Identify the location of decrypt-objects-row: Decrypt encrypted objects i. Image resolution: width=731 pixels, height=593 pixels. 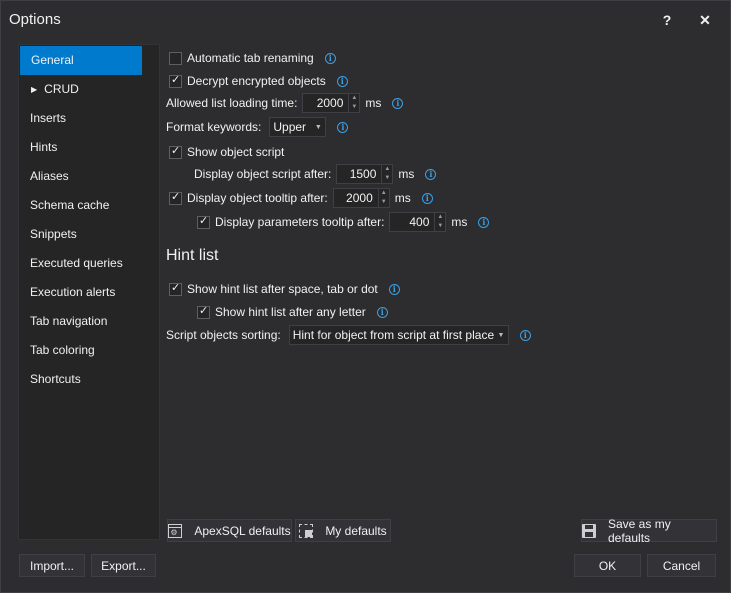
(258, 81).